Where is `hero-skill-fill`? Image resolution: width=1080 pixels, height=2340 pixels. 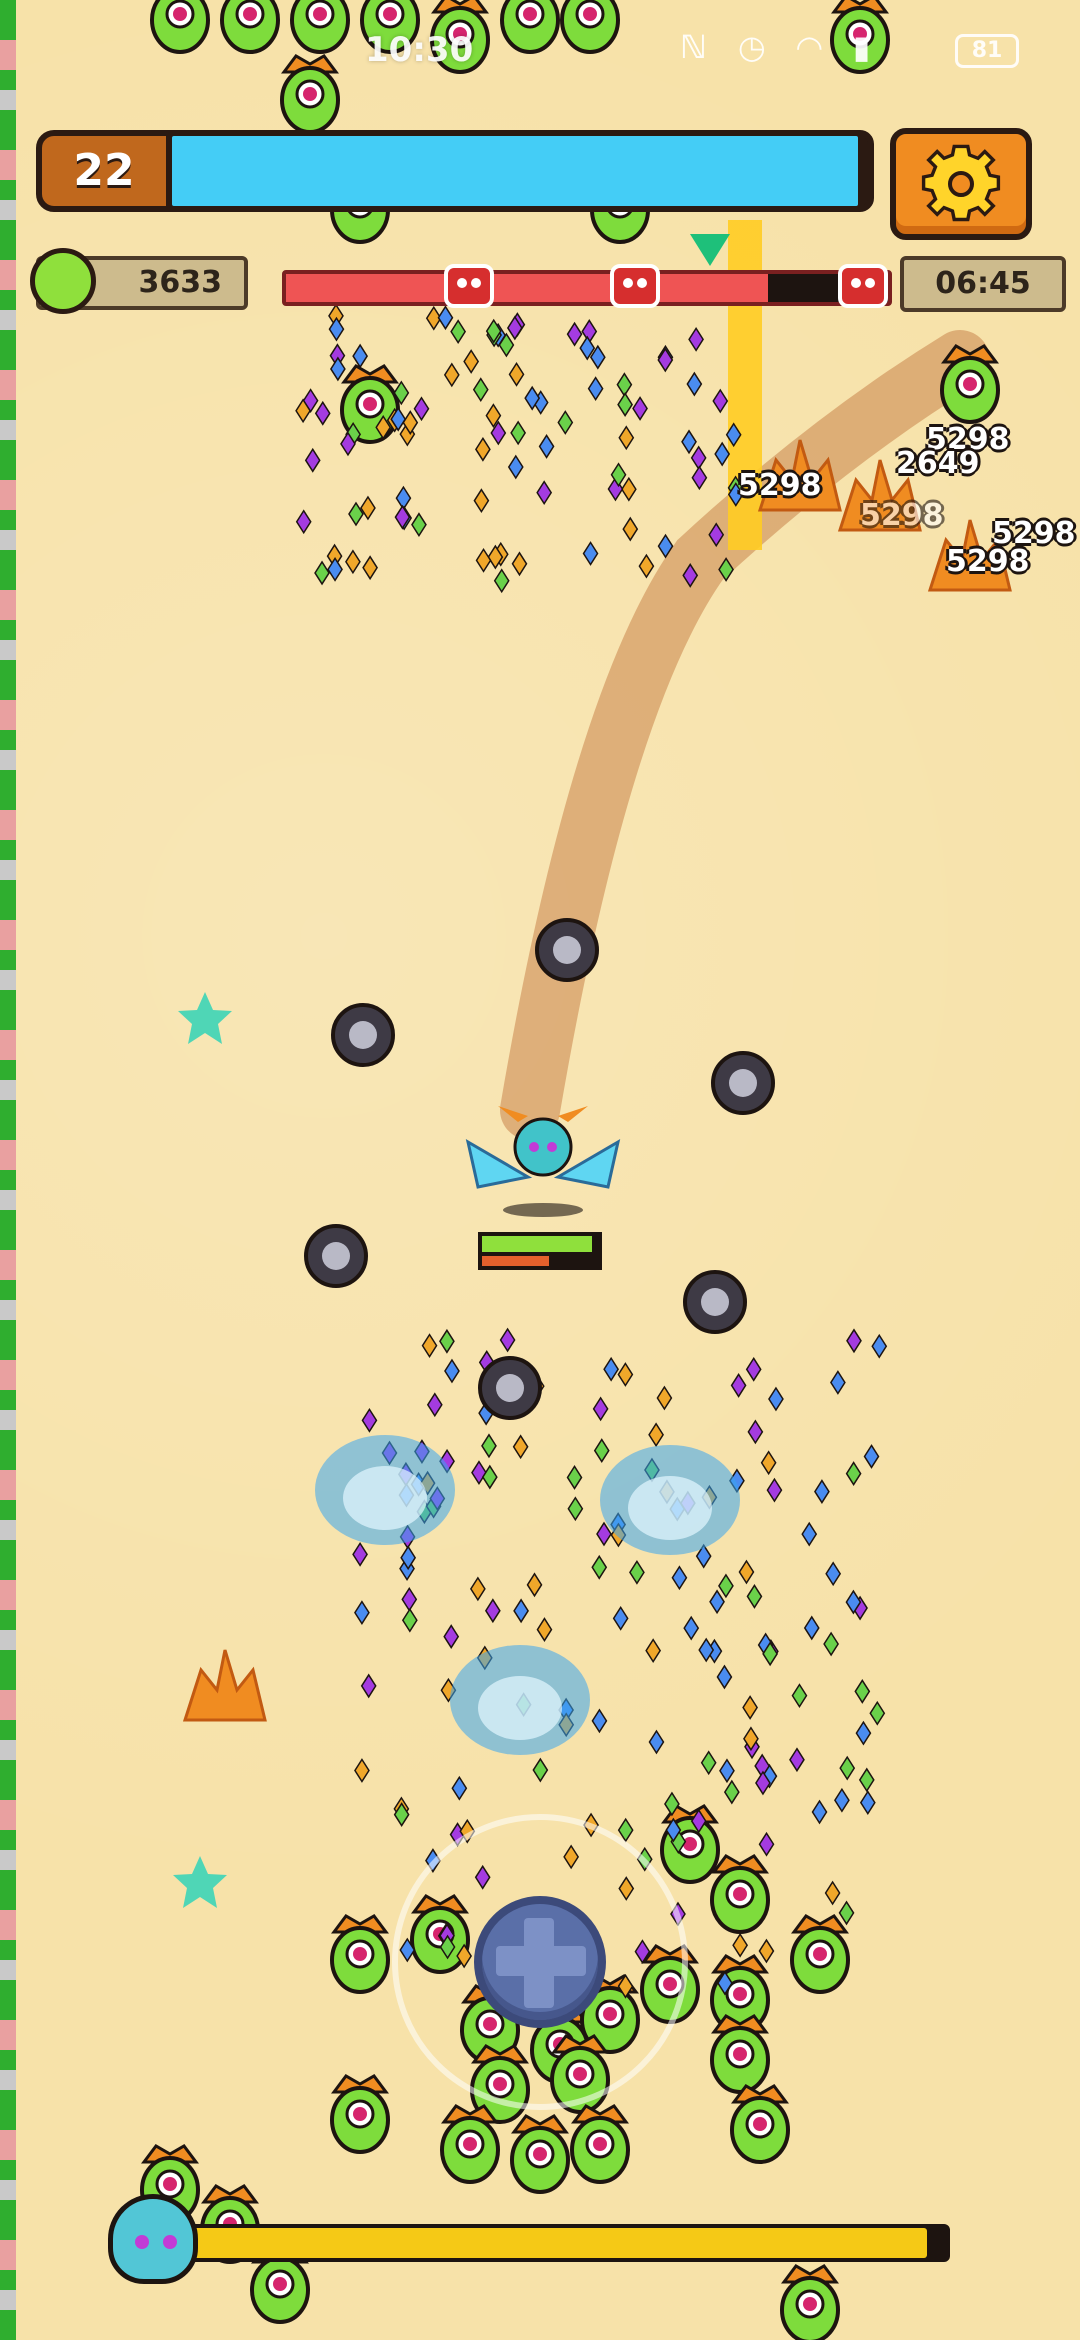
hero-skill-fill is located at coordinates (555, 2243).